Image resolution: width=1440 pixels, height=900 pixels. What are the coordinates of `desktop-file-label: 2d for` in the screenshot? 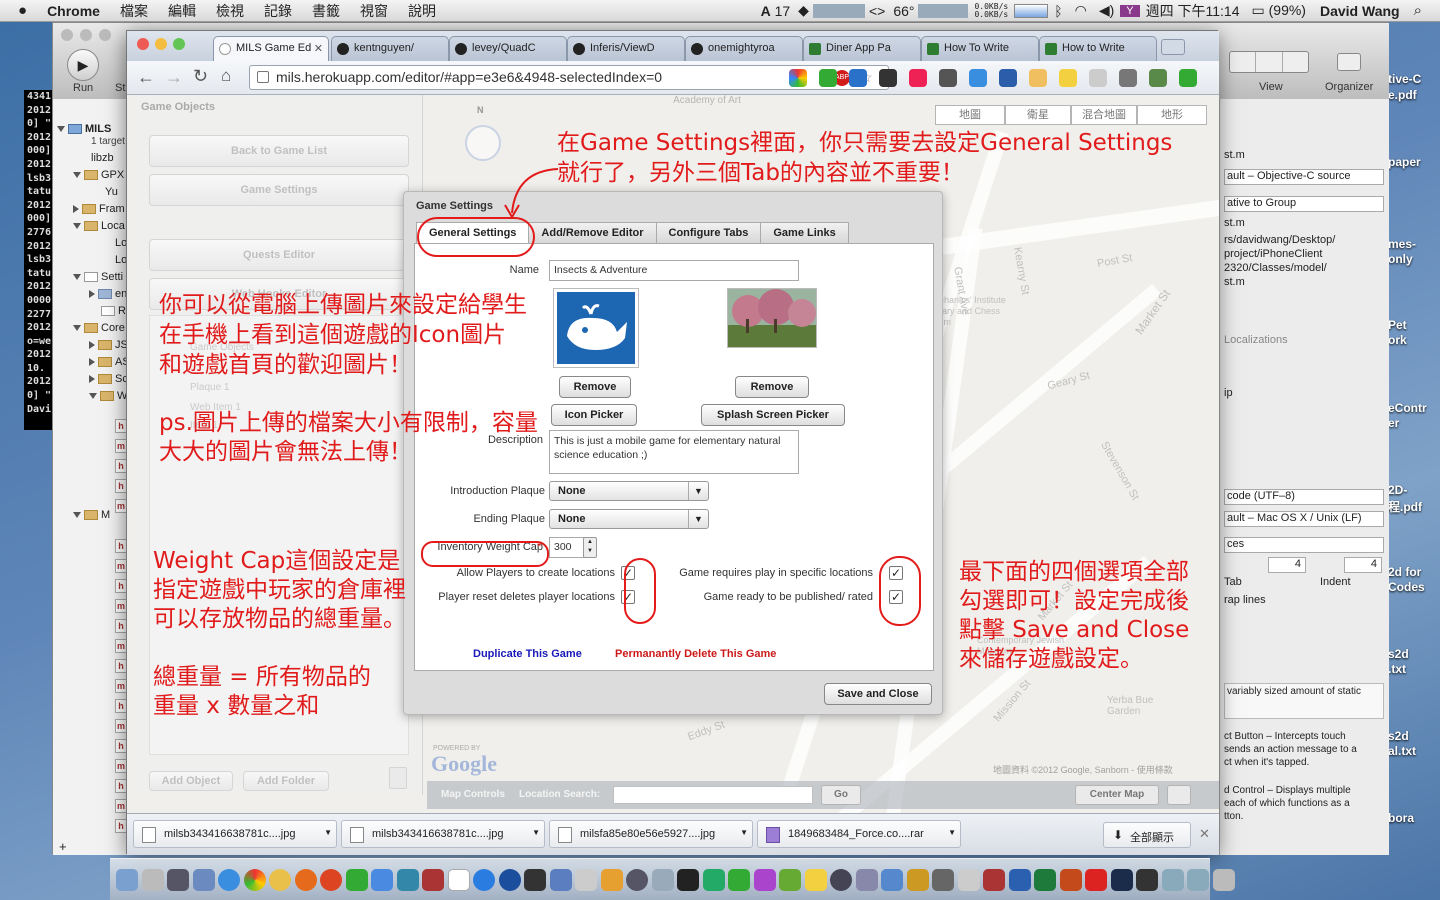 It's located at (1404, 572).